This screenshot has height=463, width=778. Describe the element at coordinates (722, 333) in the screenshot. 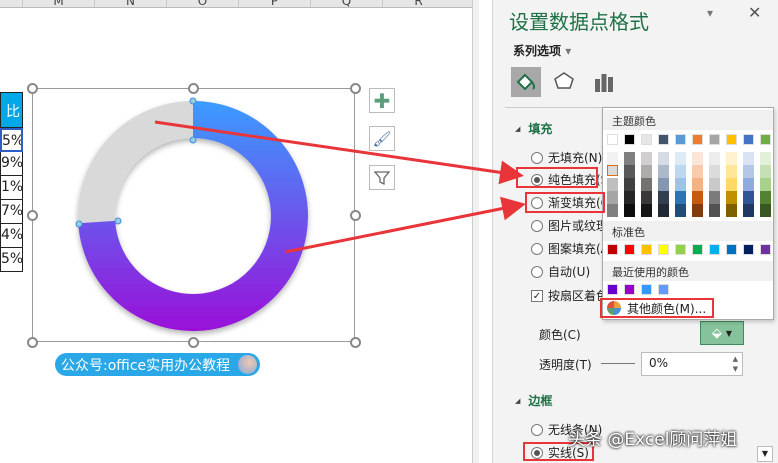

I see `fill-color-button: ⬙ ▼` at that location.